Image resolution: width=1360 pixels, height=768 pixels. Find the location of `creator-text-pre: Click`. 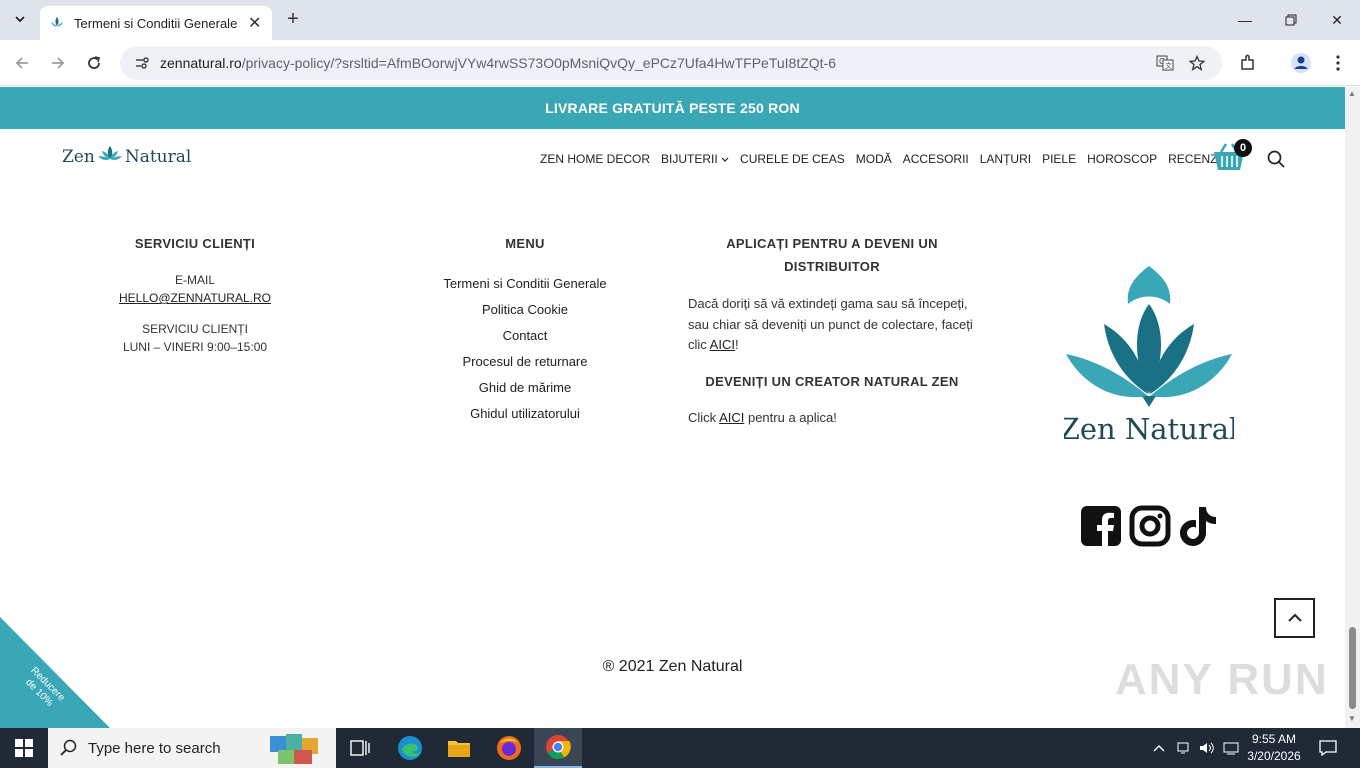

creator-text-pre: Click is located at coordinates (704, 417).